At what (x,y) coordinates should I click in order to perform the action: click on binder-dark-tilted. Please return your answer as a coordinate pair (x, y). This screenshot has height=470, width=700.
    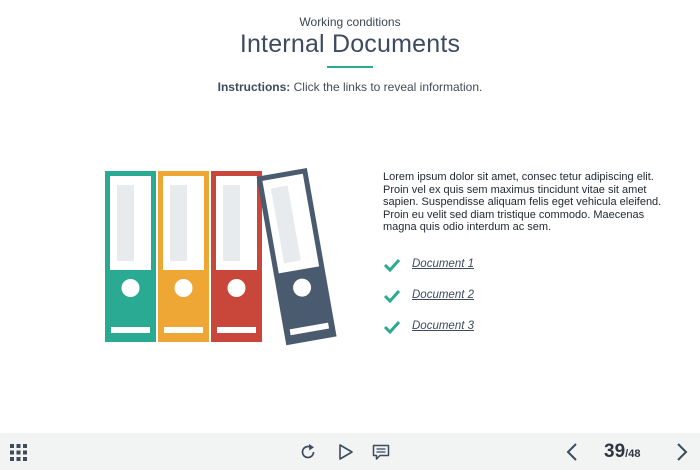
    Looking at the image, I should click on (296, 256).